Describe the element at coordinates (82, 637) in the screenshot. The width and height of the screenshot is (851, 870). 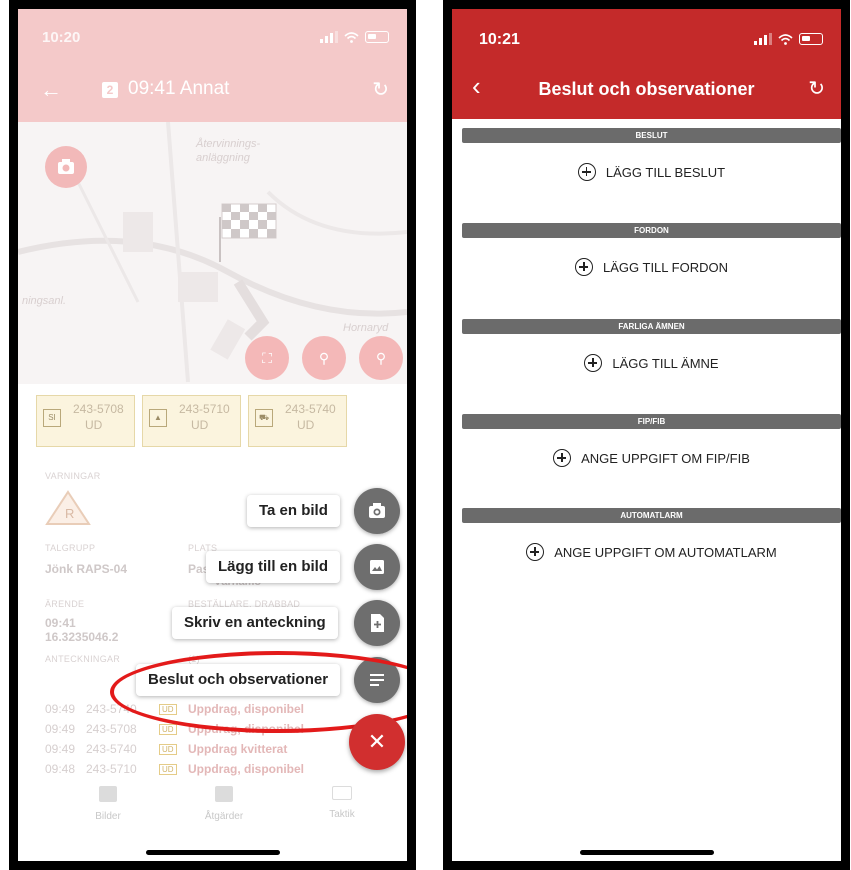
I see `arende-number: 16.3235046.2` at that location.